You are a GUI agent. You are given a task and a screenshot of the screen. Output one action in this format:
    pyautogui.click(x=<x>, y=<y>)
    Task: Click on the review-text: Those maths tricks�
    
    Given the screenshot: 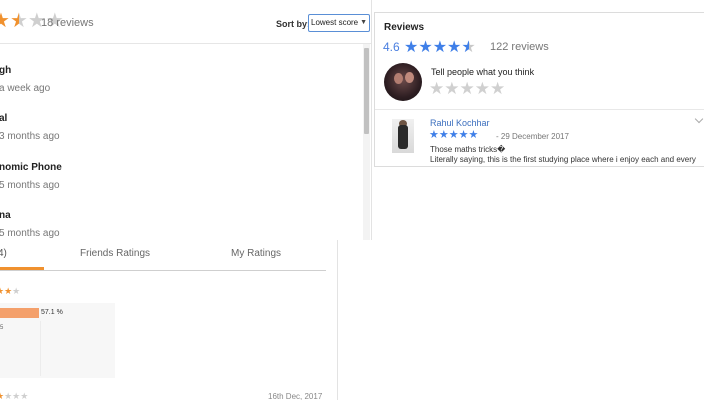 What is the action you would take?
    pyautogui.click(x=468, y=149)
    